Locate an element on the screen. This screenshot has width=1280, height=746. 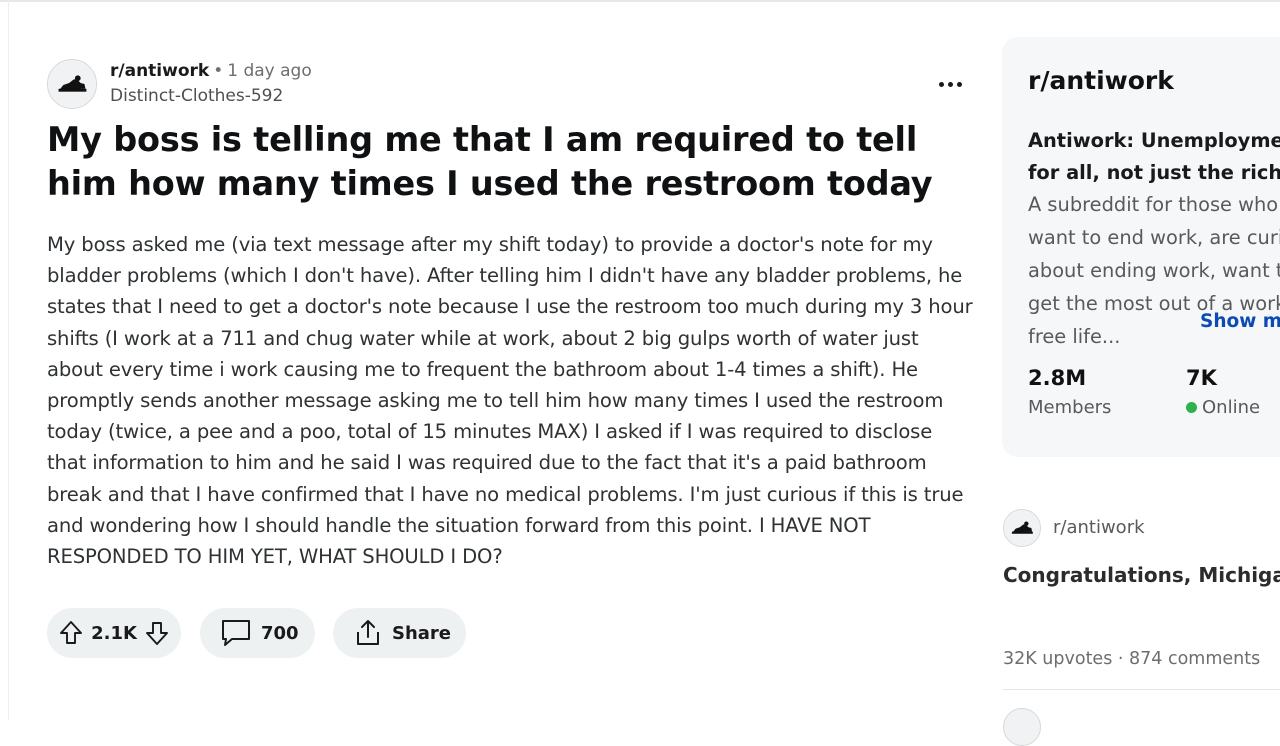
related-post-title: Congratulations, Michigan! is located at coordinates (1141, 575).